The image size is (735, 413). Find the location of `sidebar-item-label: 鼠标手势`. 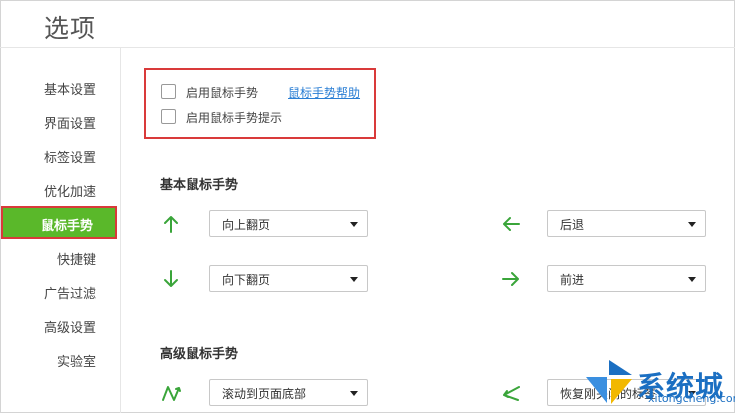

sidebar-item-label: 鼠标手势 is located at coordinates (66, 226).